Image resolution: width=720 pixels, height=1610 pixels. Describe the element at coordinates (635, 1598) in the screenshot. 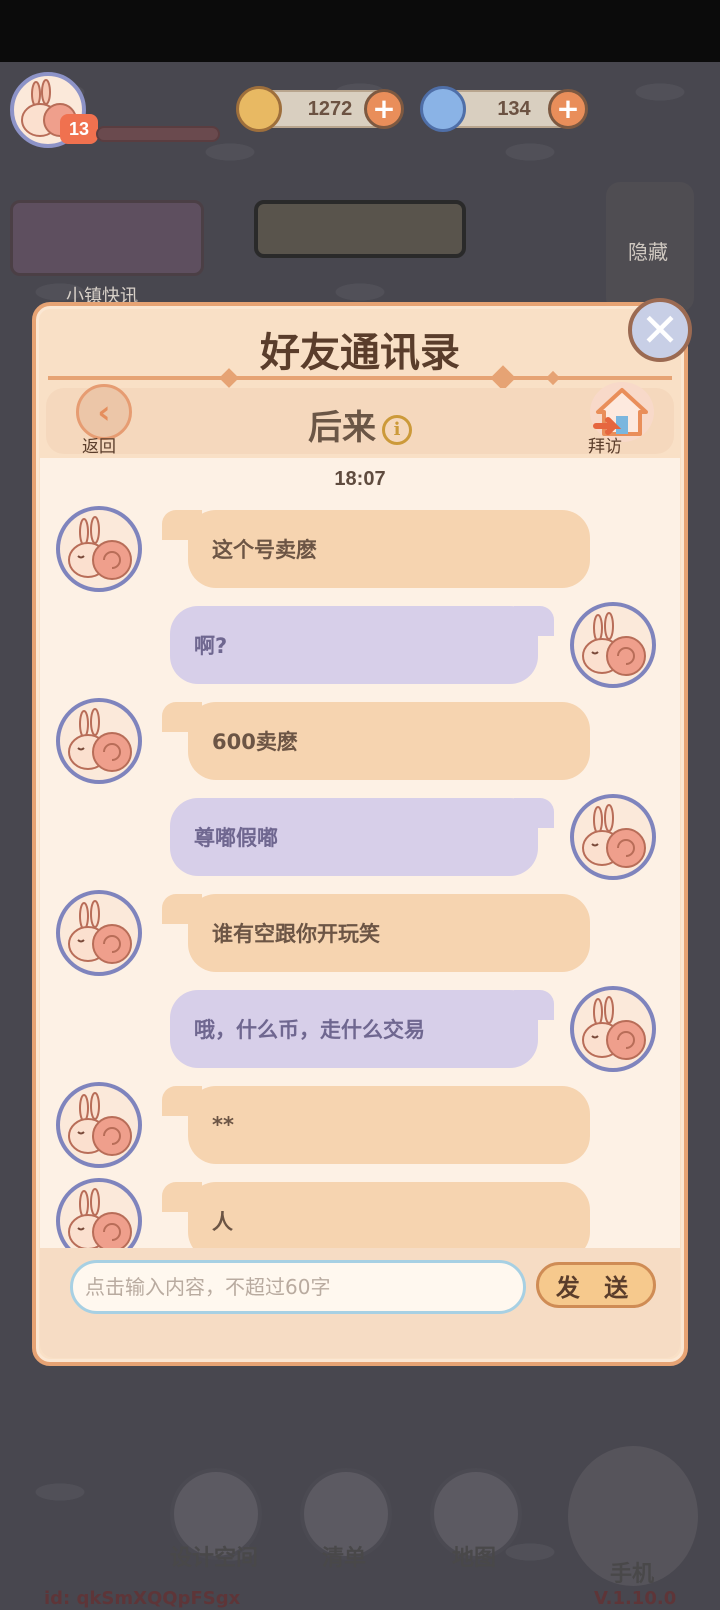

I see `version-label: V.1.10.0` at that location.